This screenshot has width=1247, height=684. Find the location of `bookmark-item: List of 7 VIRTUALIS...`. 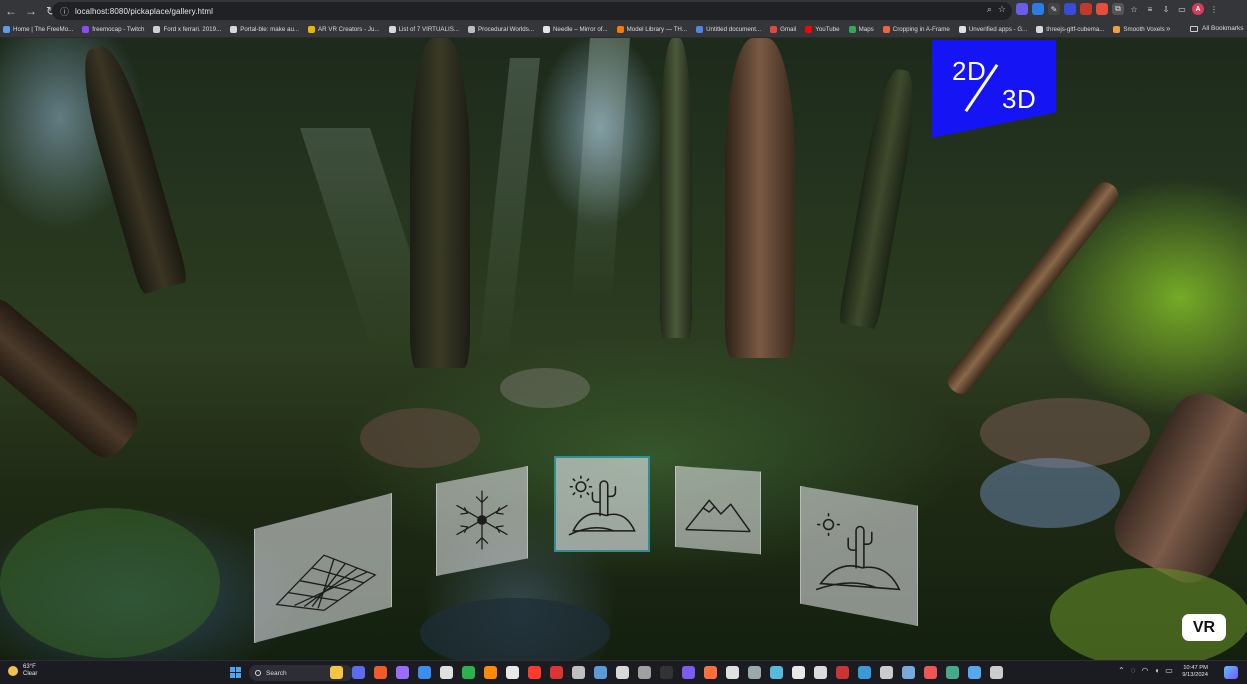

bookmark-item: List of 7 VIRTUALIS... is located at coordinates (423, 29).